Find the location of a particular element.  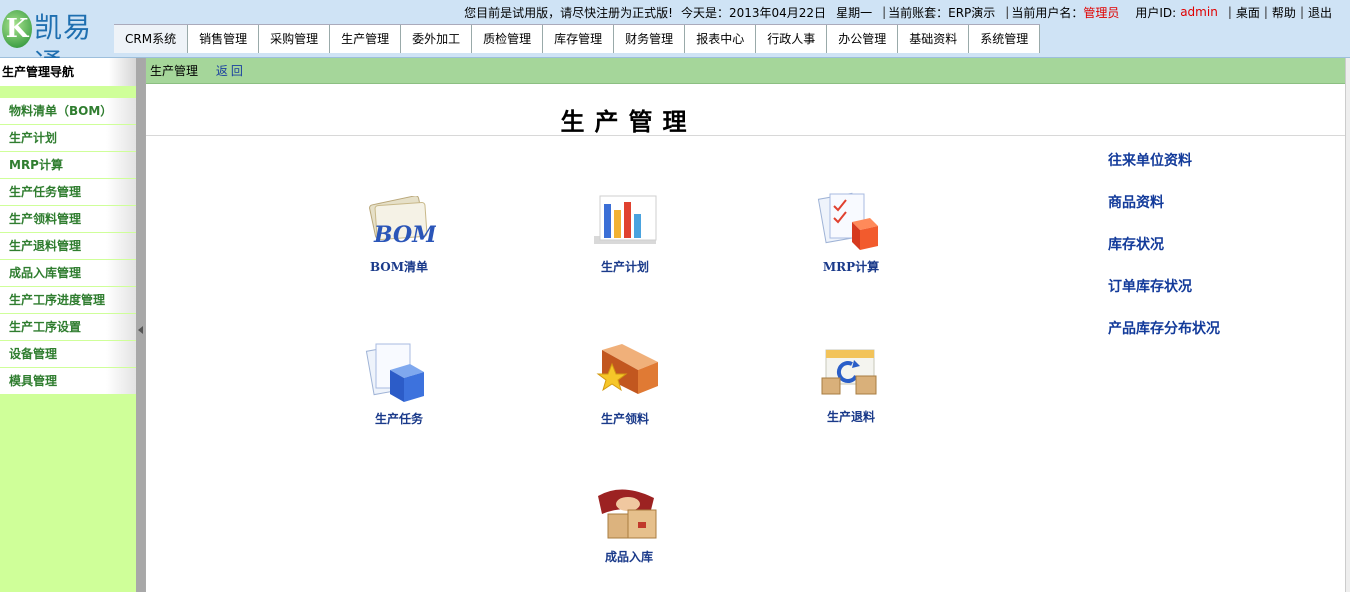

tile-bom: BOM BOM清单 is located at coordinates (399, 241).